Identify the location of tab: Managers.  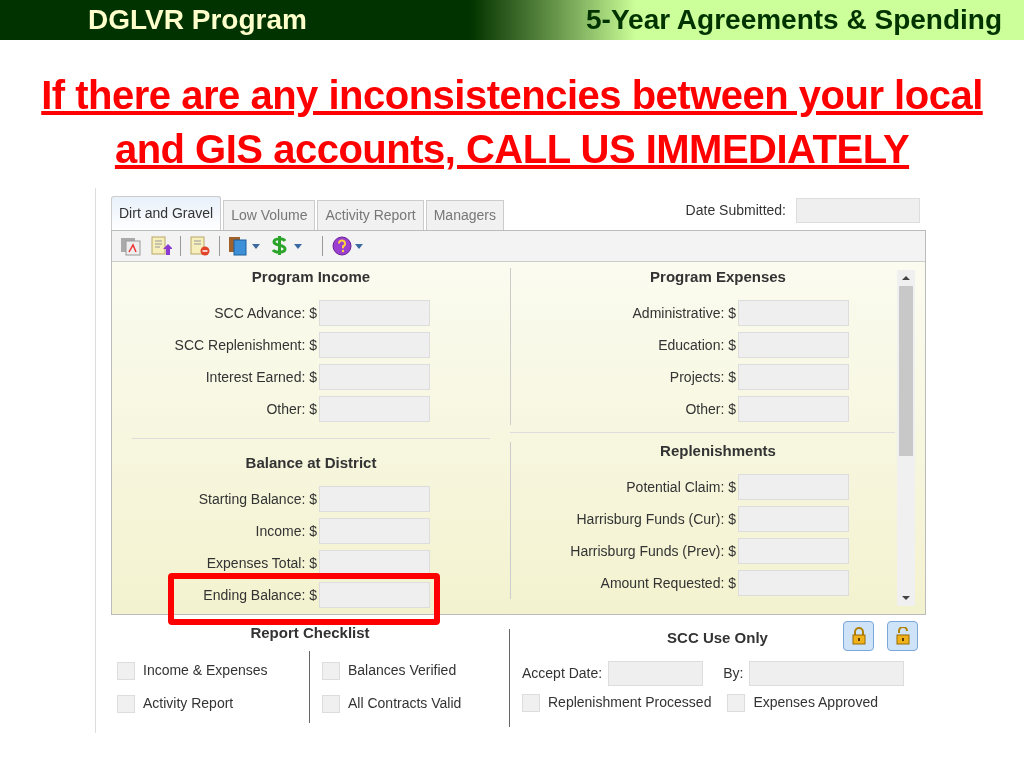
(464, 215).